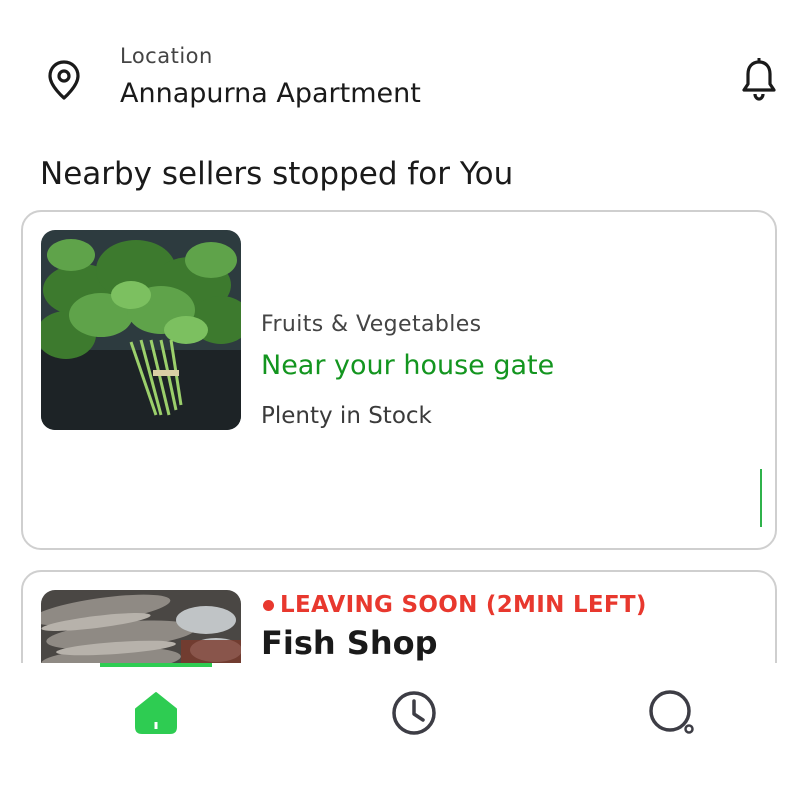 The width and height of the screenshot is (800, 800). What do you see at coordinates (414, 713) in the screenshot?
I see `clock-icon` at bounding box center [414, 713].